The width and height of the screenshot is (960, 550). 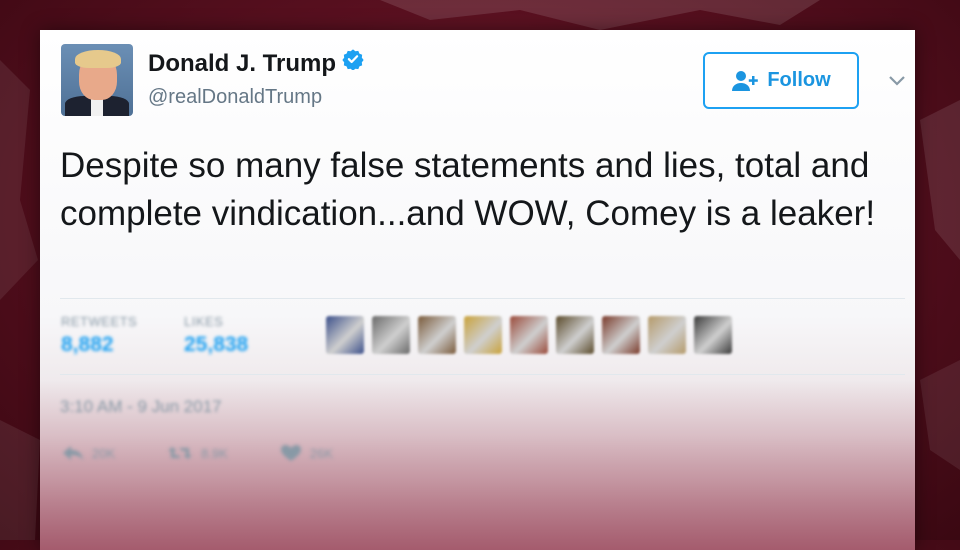 What do you see at coordinates (97, 80) in the screenshot?
I see `author-avatar` at bounding box center [97, 80].